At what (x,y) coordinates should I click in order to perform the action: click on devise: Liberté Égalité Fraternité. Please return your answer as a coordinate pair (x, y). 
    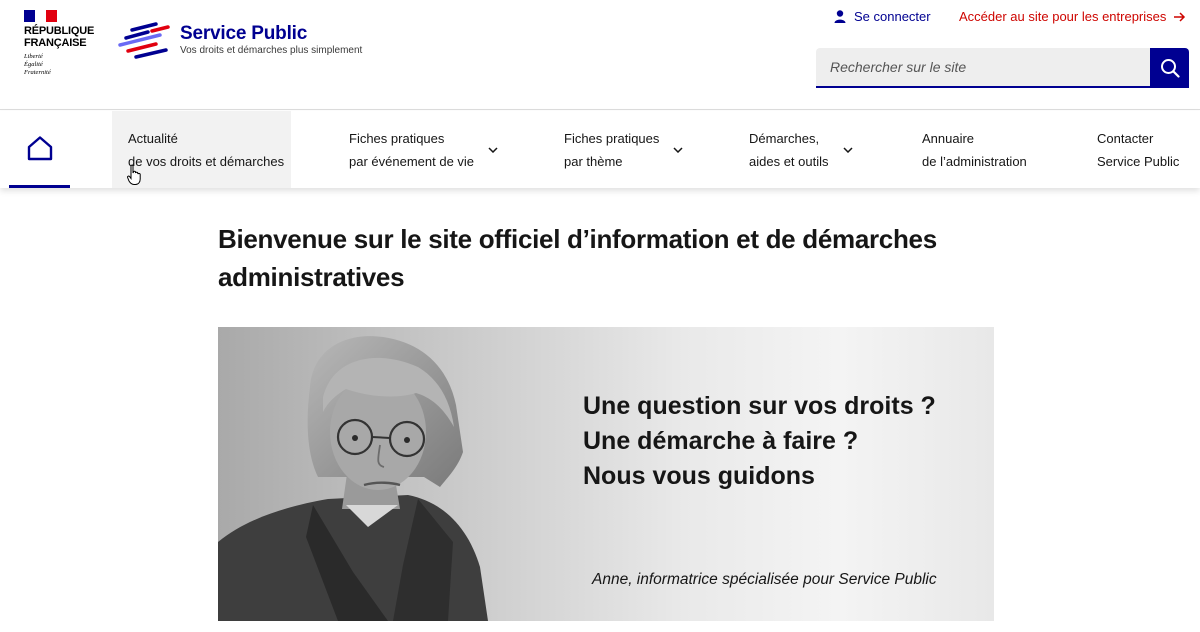
    Looking at the image, I should click on (64, 65).